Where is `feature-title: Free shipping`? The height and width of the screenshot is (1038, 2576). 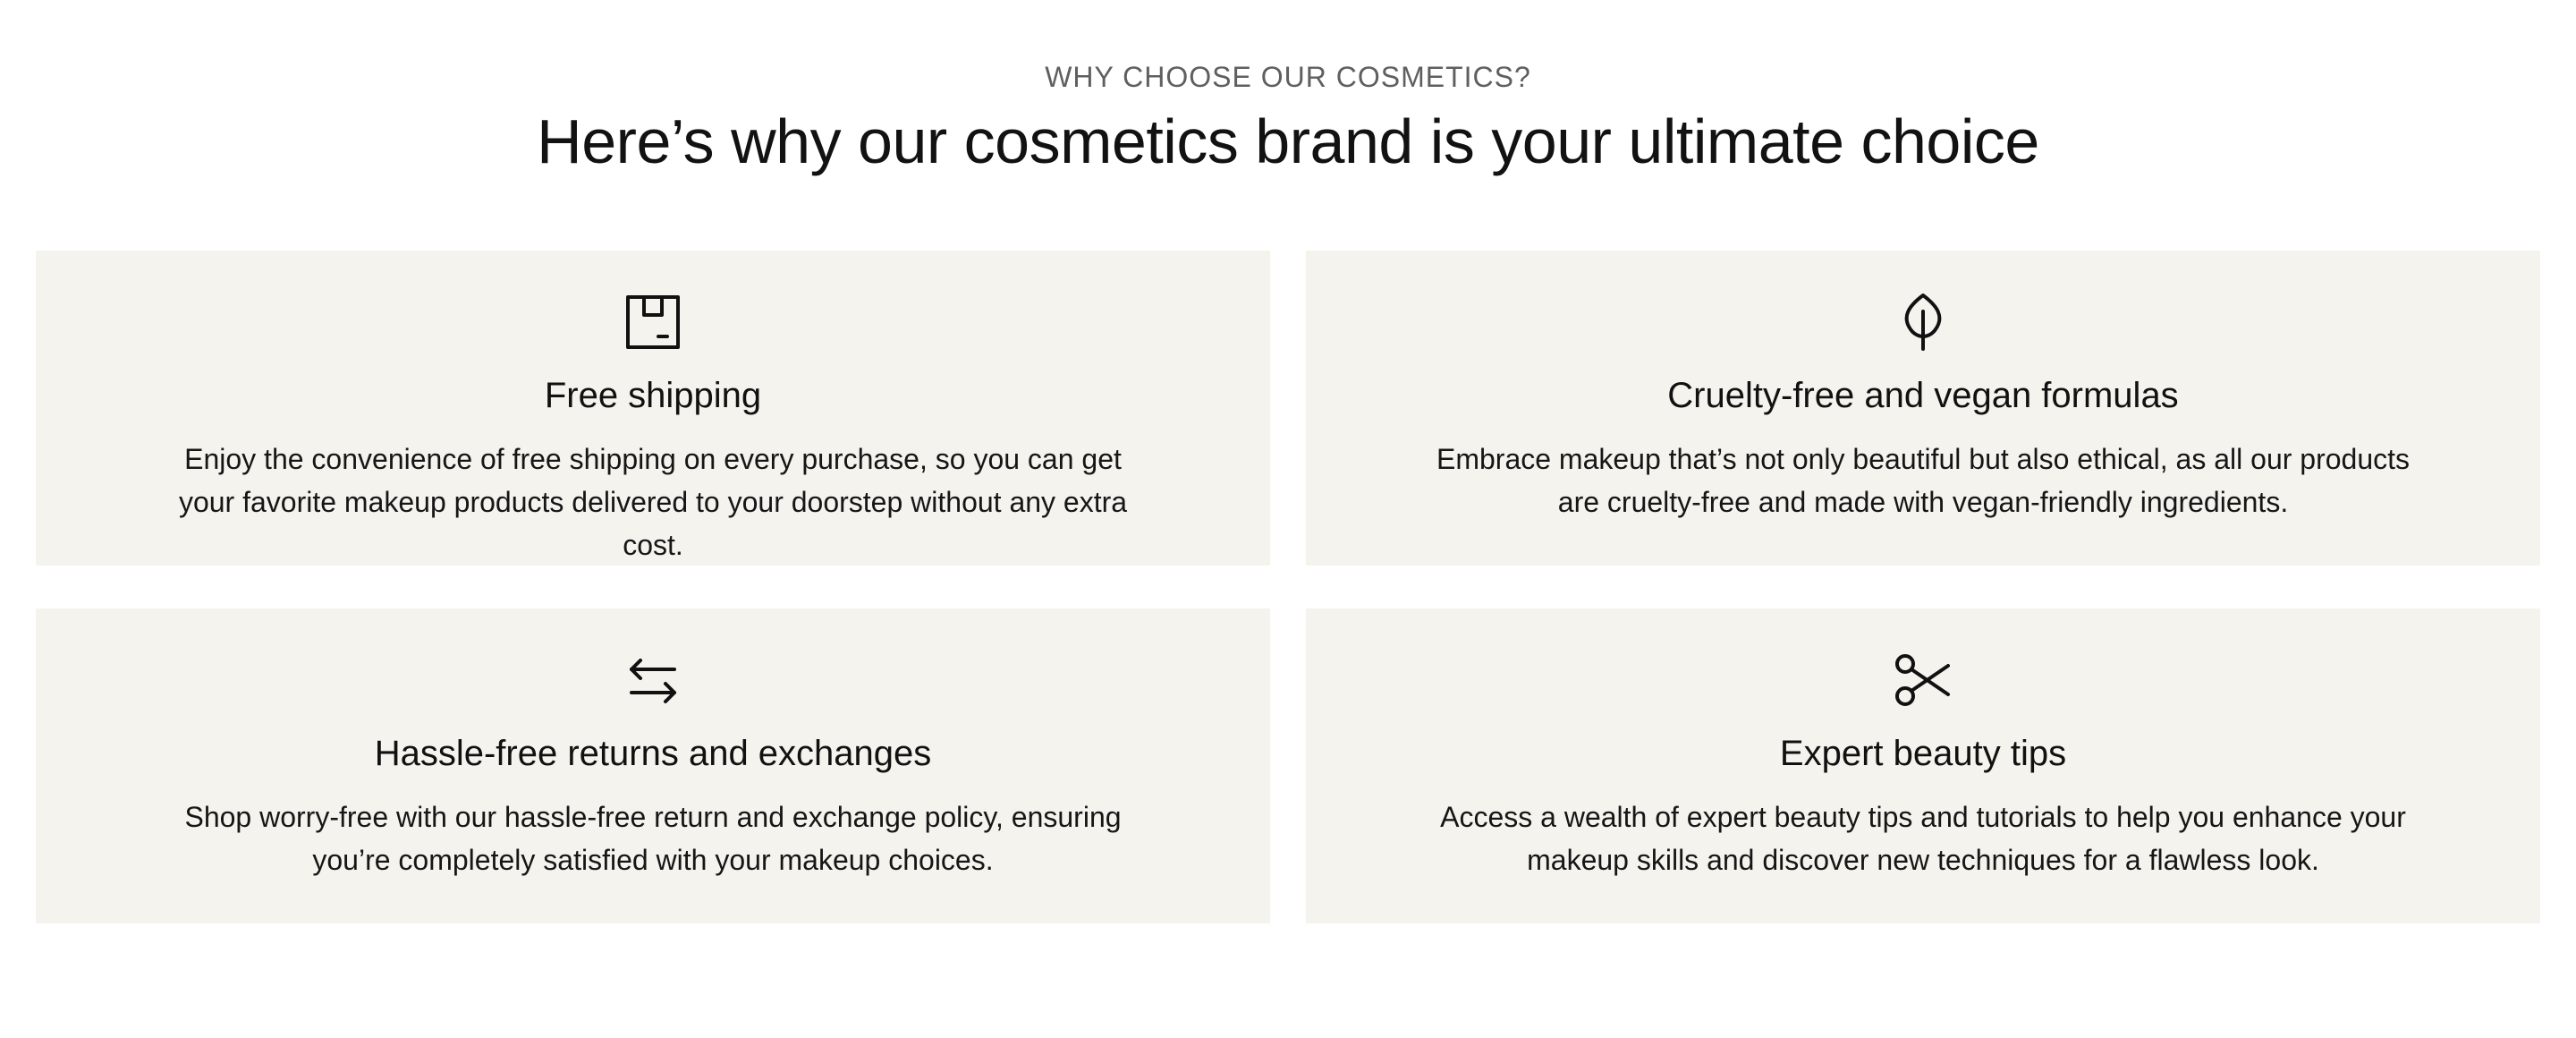 feature-title: Free shipping is located at coordinates (653, 395).